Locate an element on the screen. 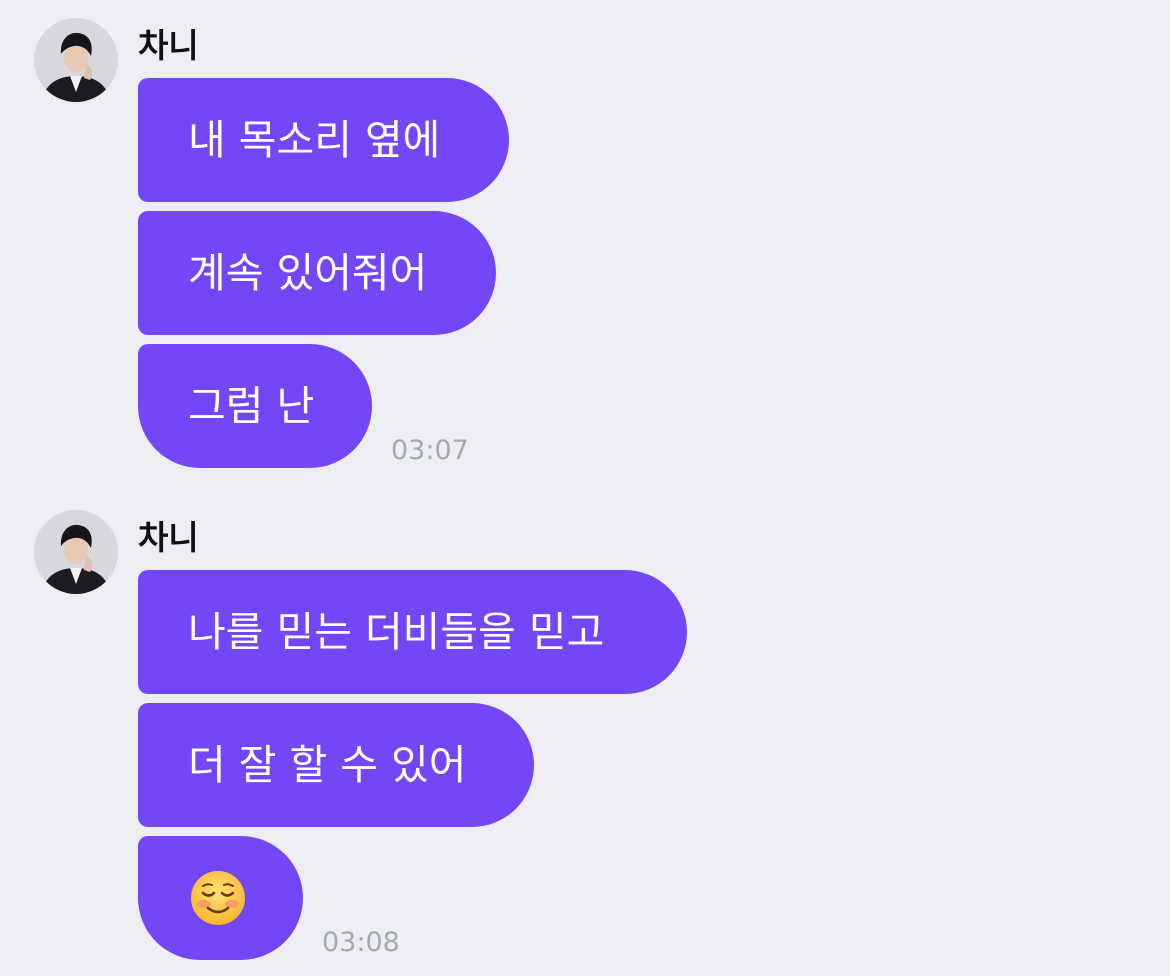  message-bubble: 더 잘 할 수 있어 is located at coordinates (336, 765).